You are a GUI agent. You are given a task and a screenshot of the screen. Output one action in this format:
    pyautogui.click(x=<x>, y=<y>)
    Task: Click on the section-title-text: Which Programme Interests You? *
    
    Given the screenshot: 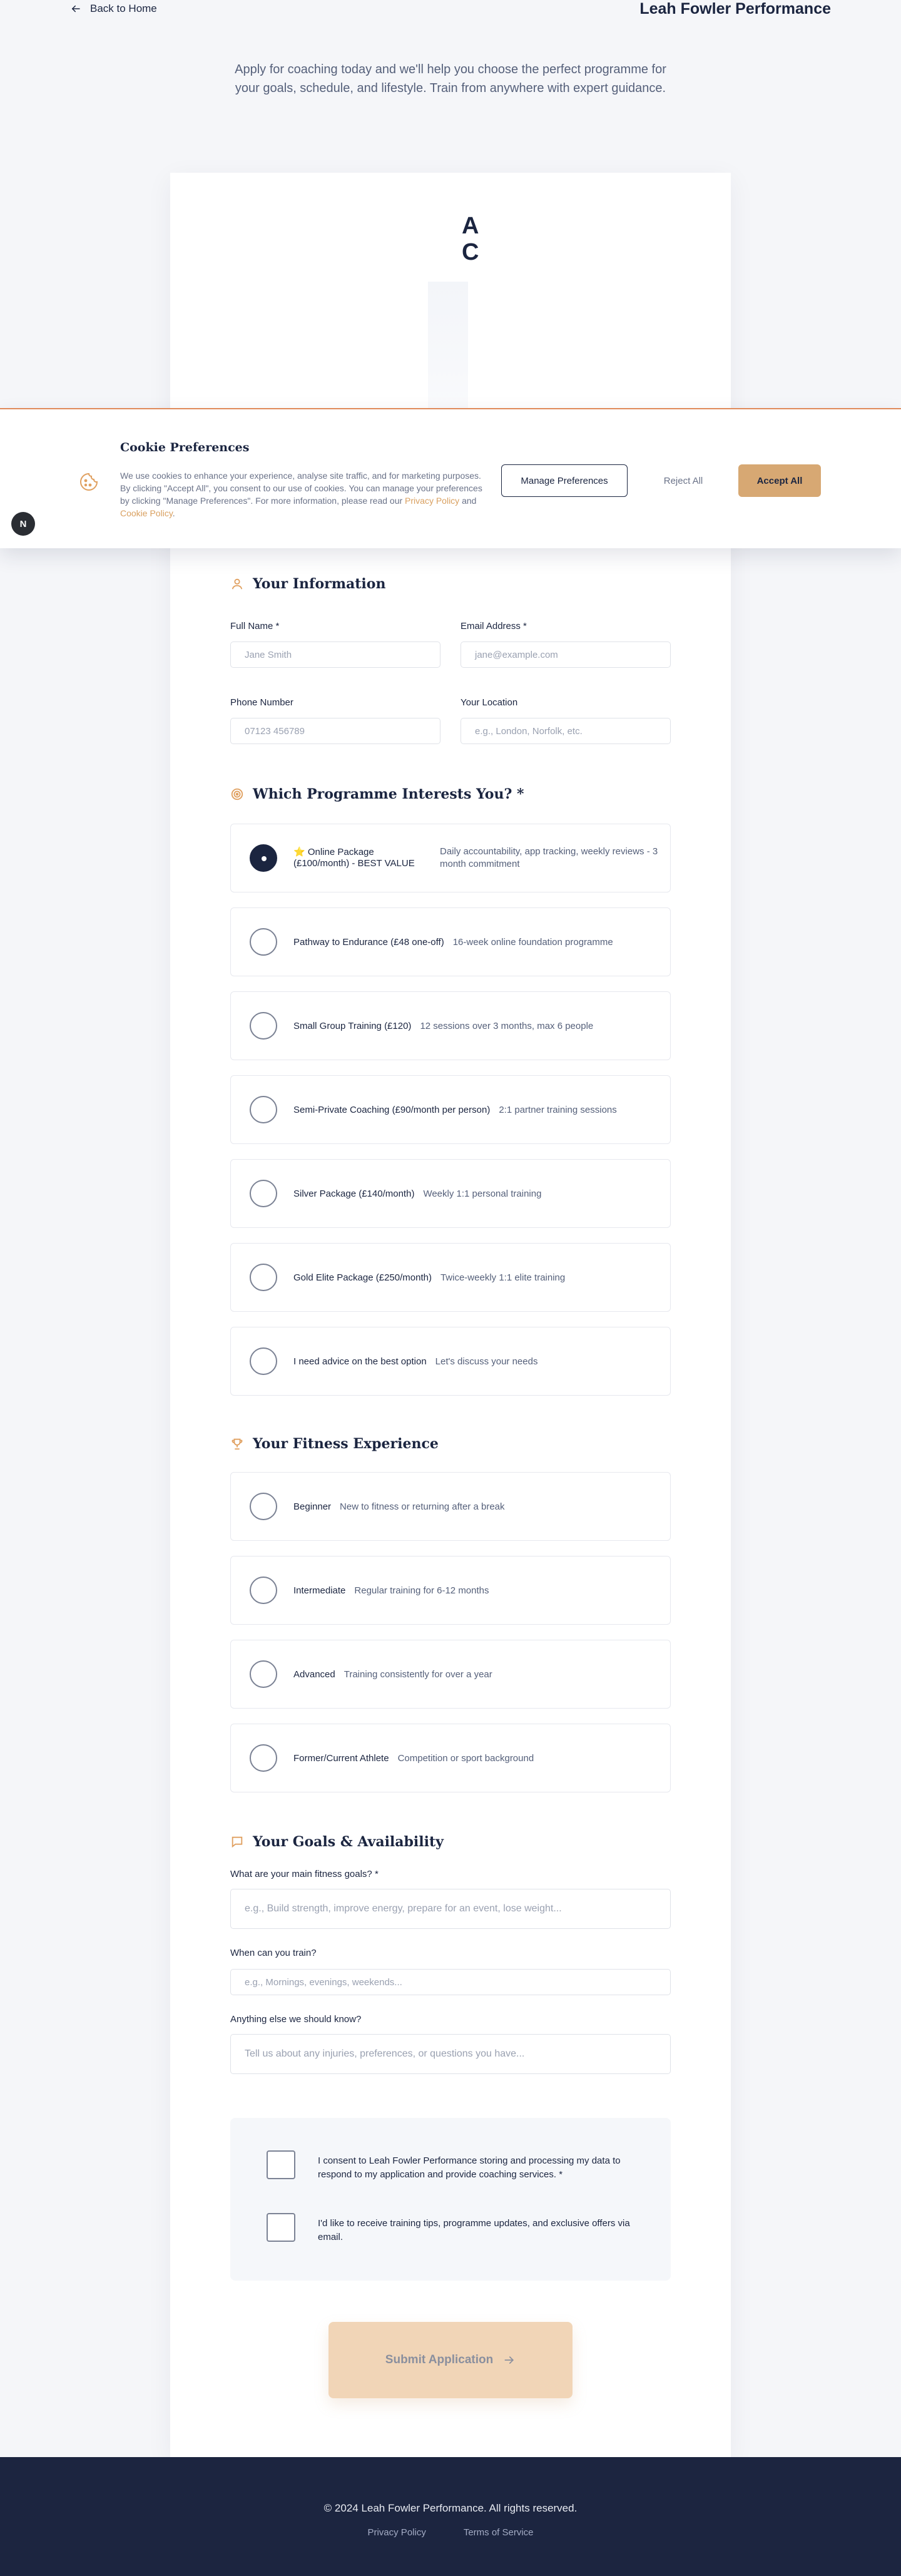 What is the action you would take?
    pyautogui.click(x=389, y=794)
    